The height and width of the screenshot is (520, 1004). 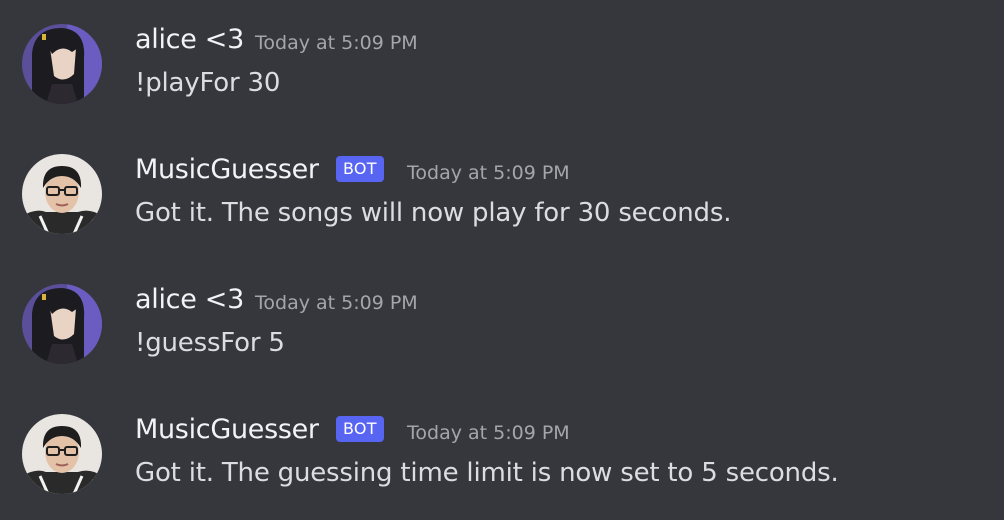 I want to click on message-content: !guessFor 5, so click(x=210, y=343).